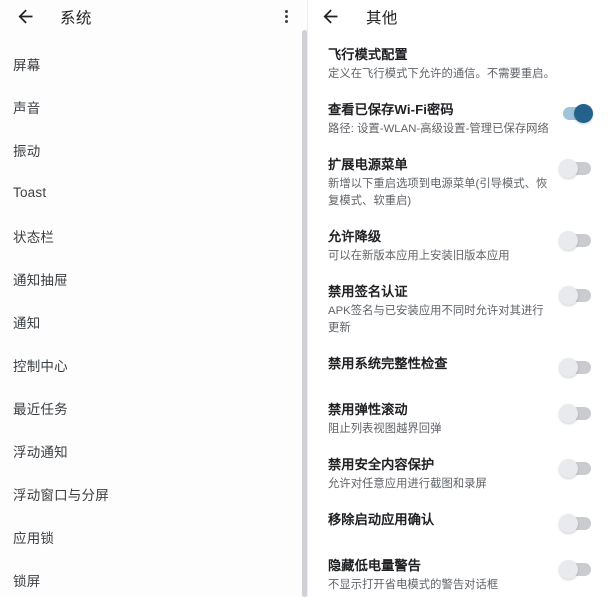  What do you see at coordinates (407, 484) in the screenshot?
I see `setting-subtitle: 允许对任意应用进行截图和录屏` at bounding box center [407, 484].